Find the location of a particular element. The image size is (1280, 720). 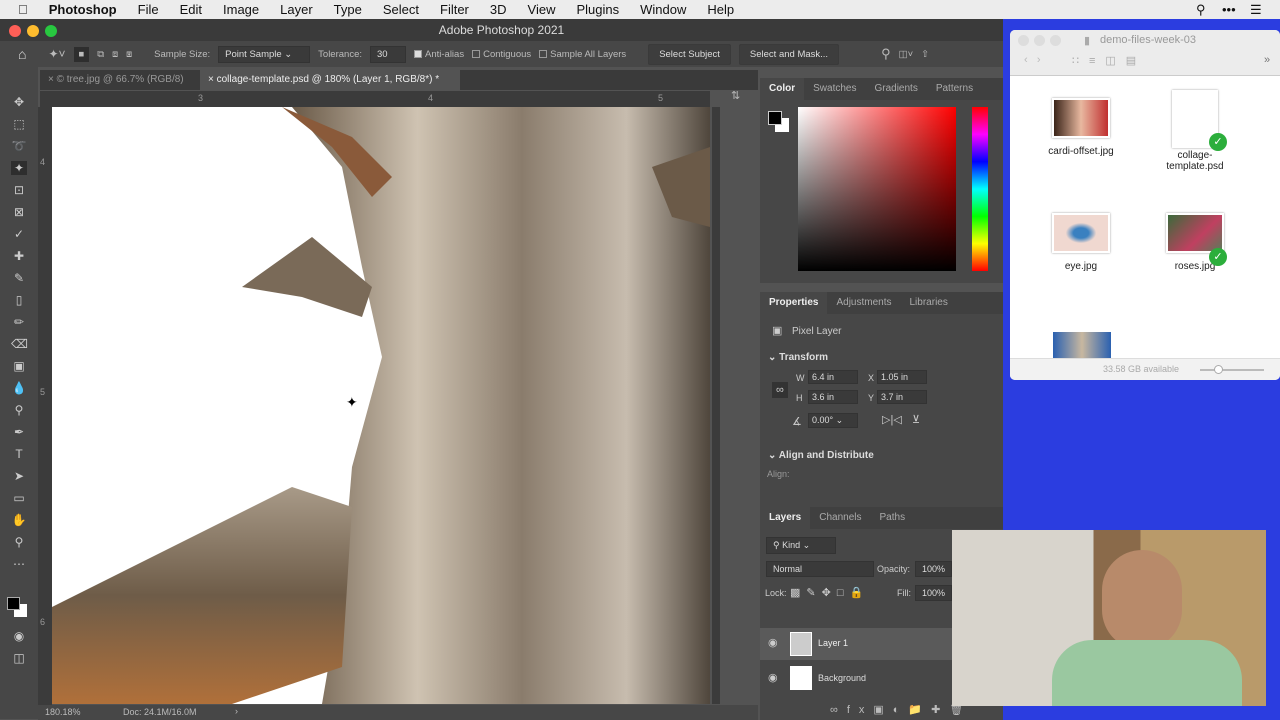

layer-name: Layer 1 is located at coordinates (833, 643).